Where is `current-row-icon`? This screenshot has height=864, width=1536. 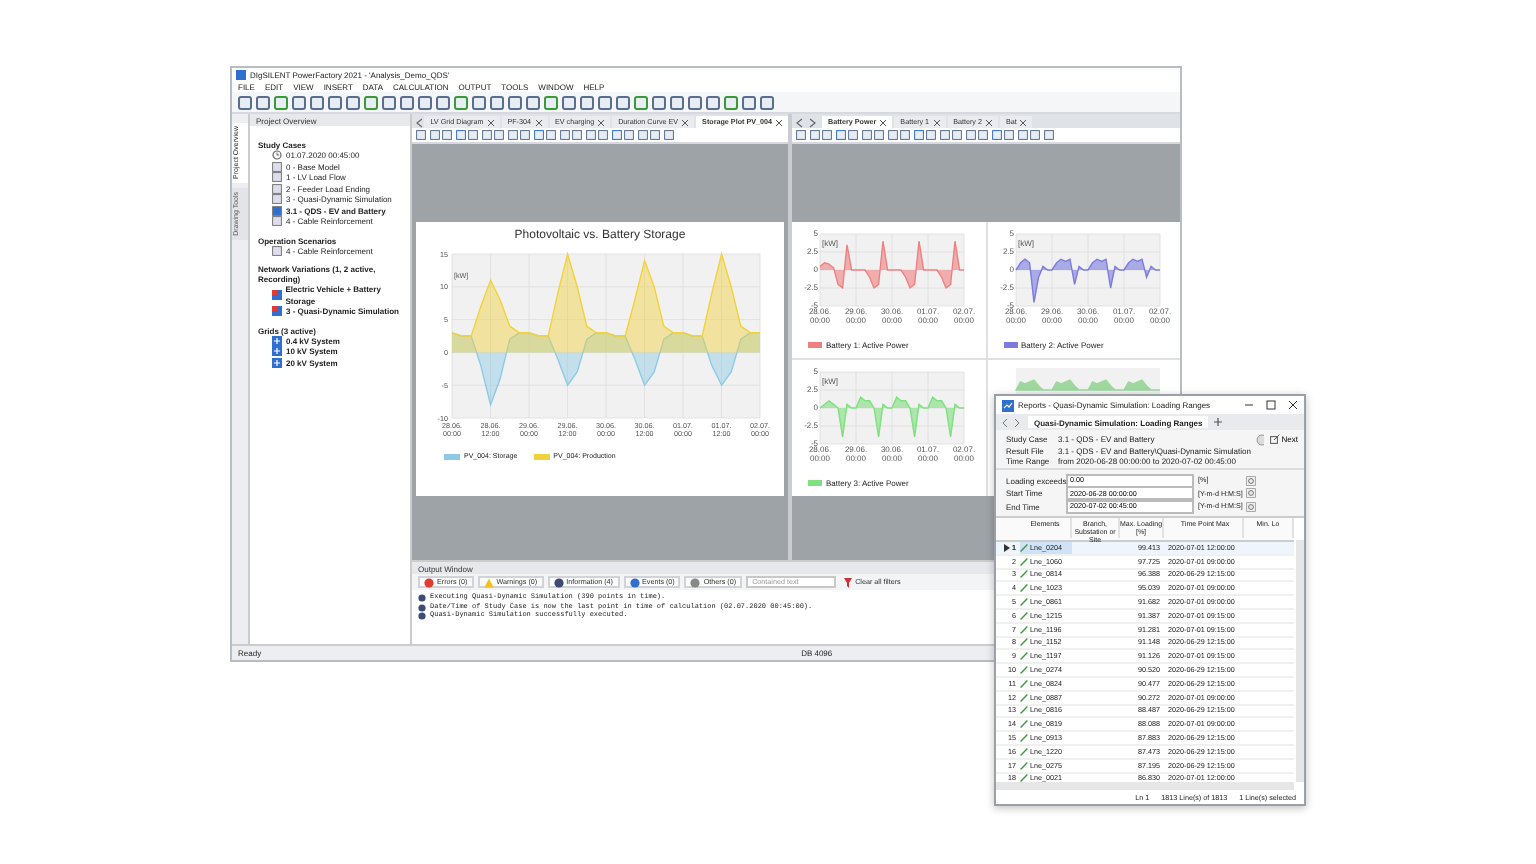 current-row-icon is located at coordinates (1007, 547).